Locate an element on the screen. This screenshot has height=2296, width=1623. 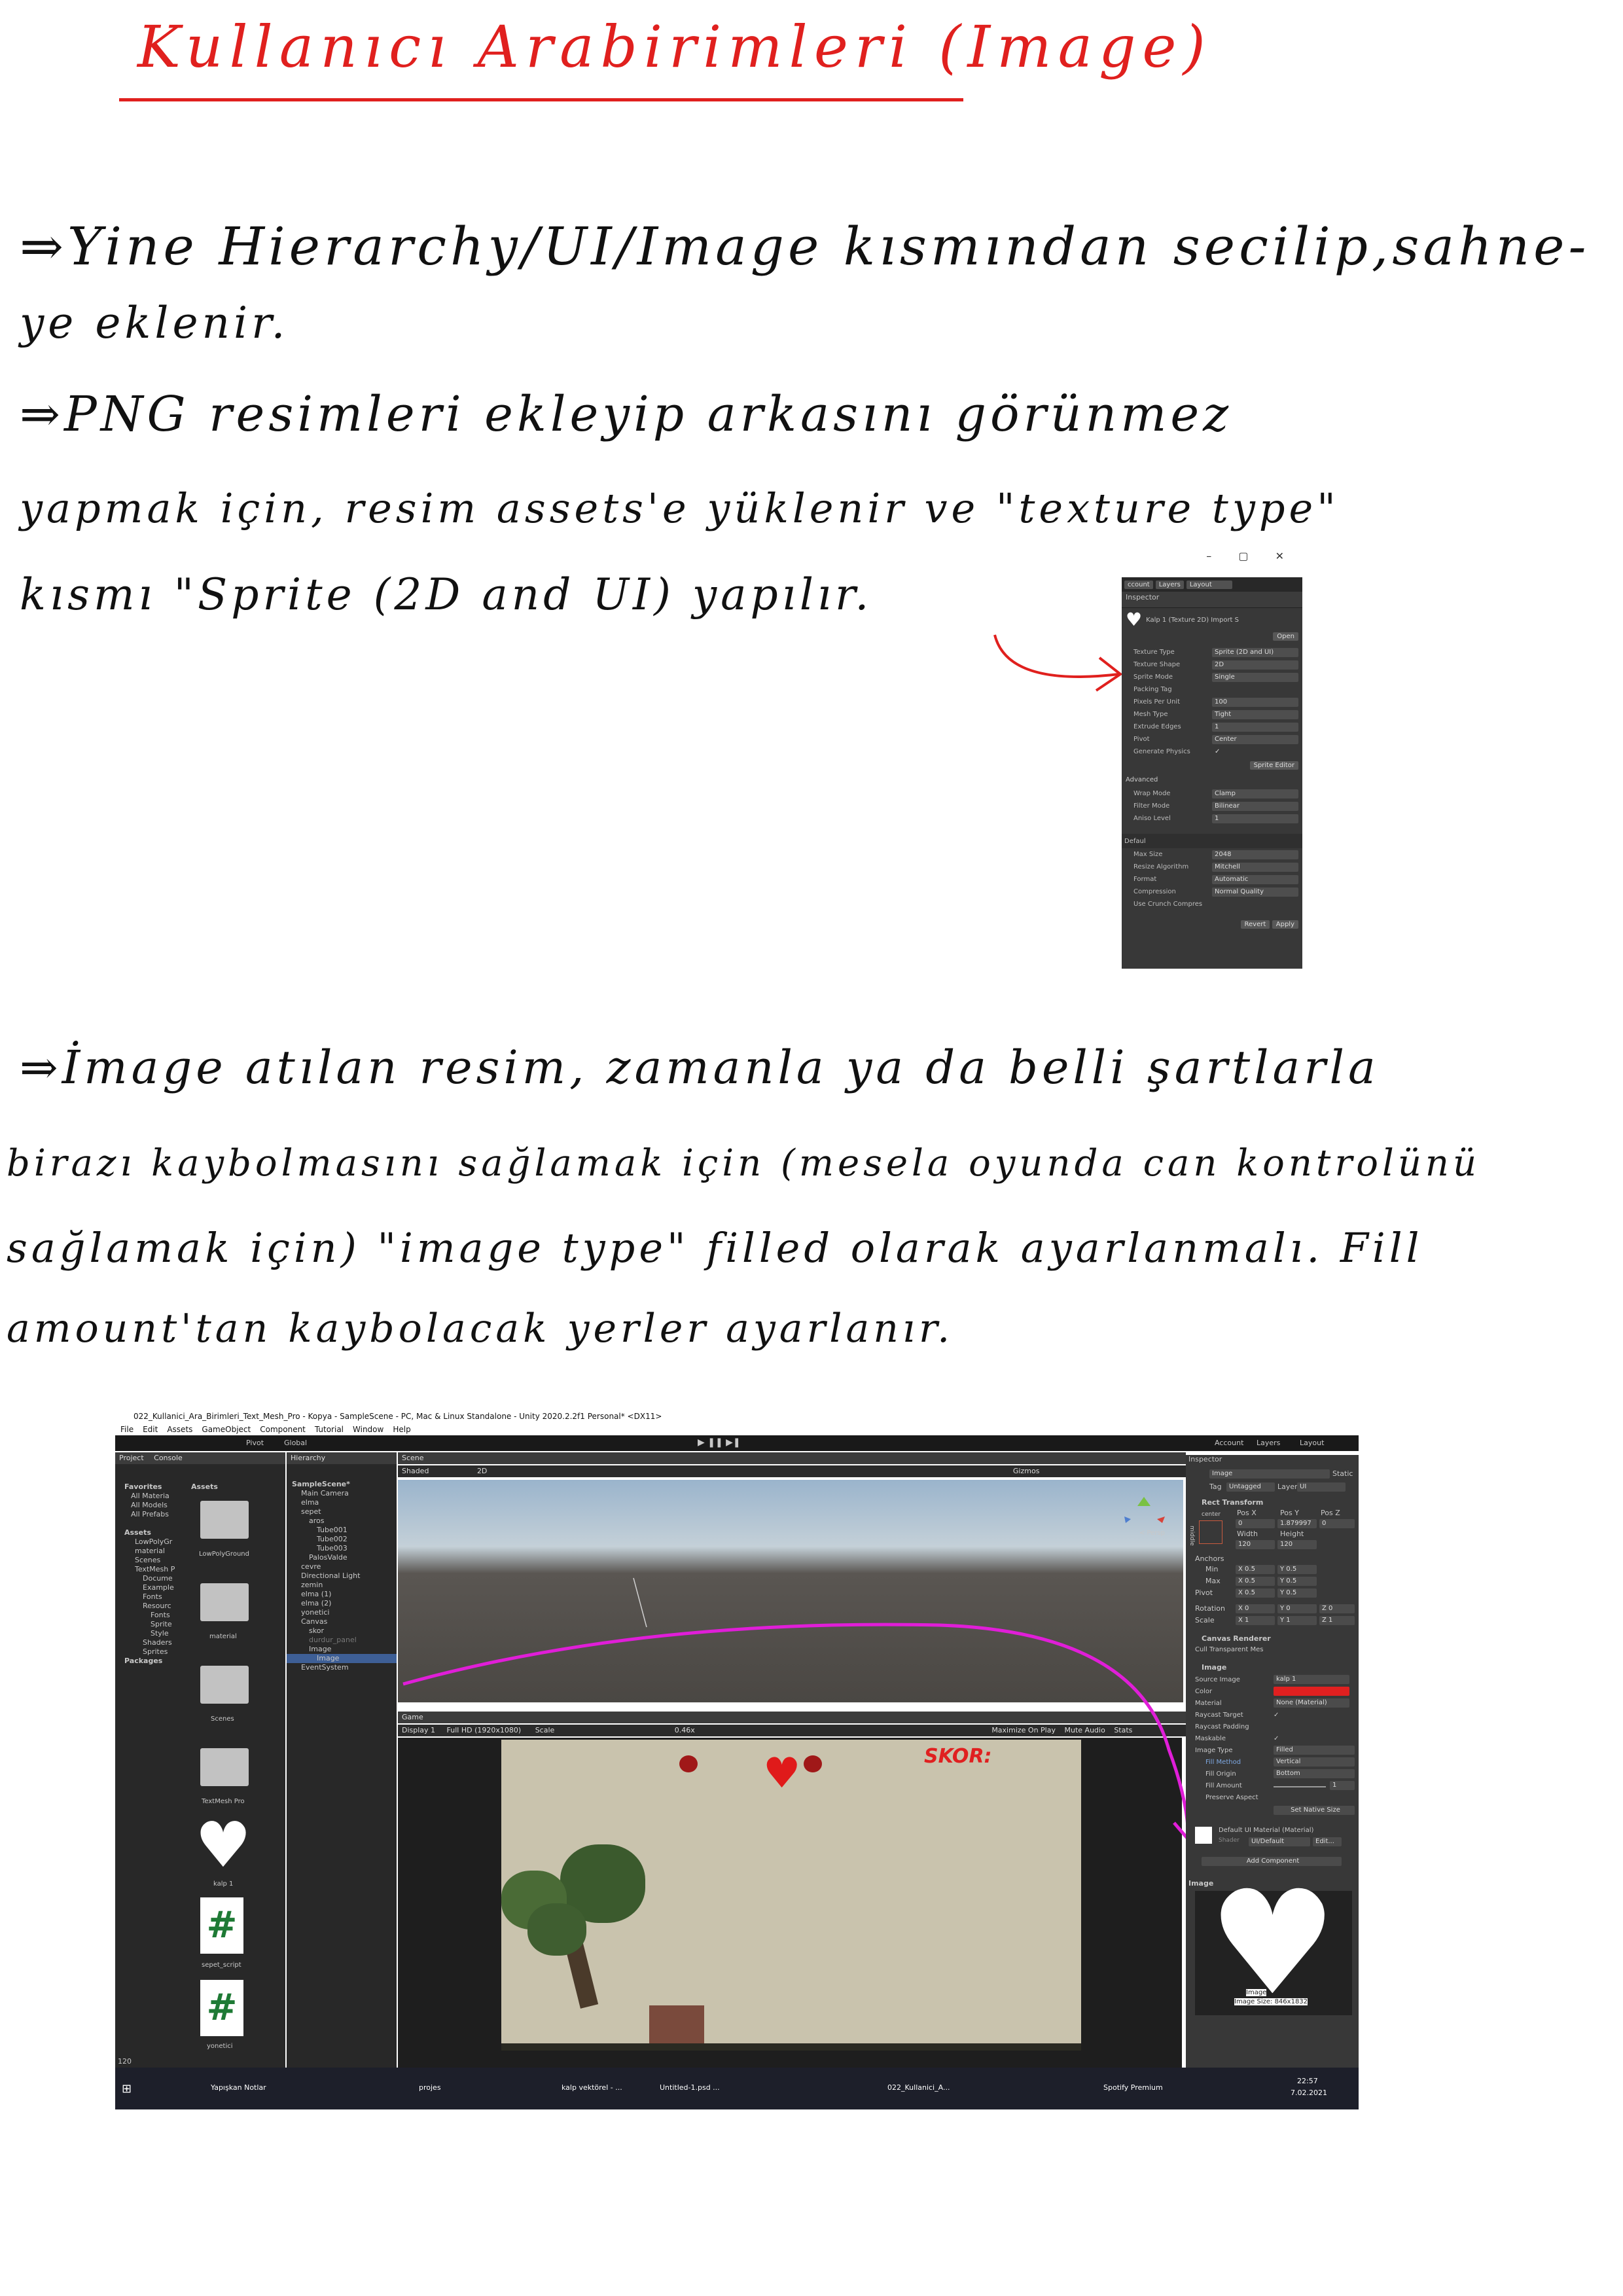
set-native-size-button: Set Native Size is located at coordinates (1314, 1810).